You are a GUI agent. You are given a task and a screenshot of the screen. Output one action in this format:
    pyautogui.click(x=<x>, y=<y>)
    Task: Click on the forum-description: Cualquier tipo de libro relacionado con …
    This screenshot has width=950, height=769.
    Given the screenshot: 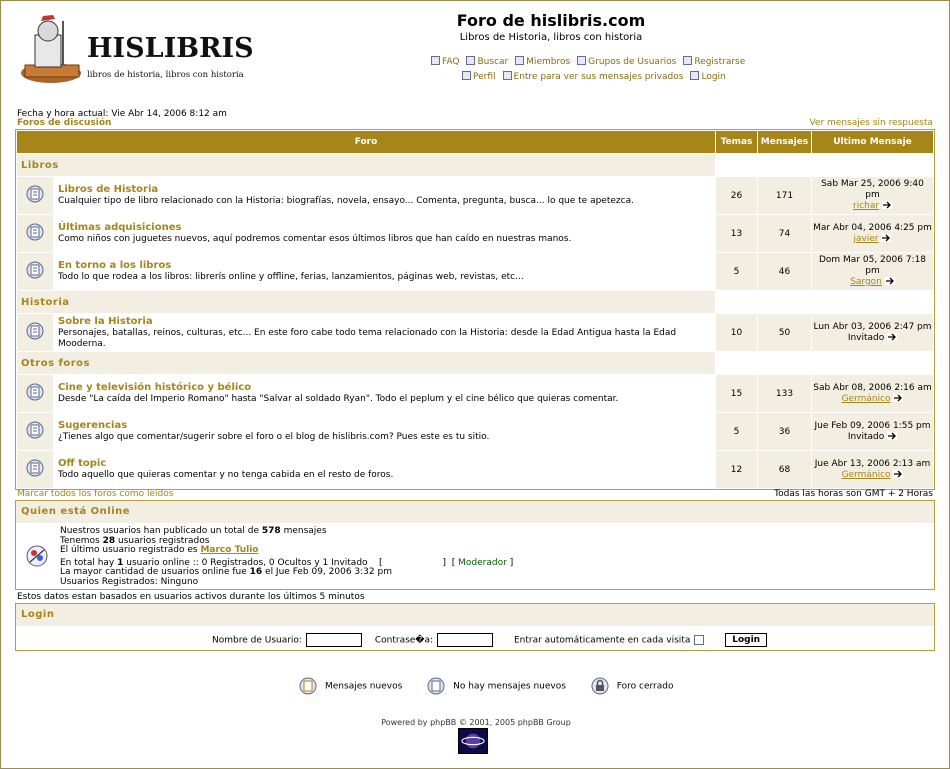 What is the action you would take?
    pyautogui.click(x=346, y=201)
    